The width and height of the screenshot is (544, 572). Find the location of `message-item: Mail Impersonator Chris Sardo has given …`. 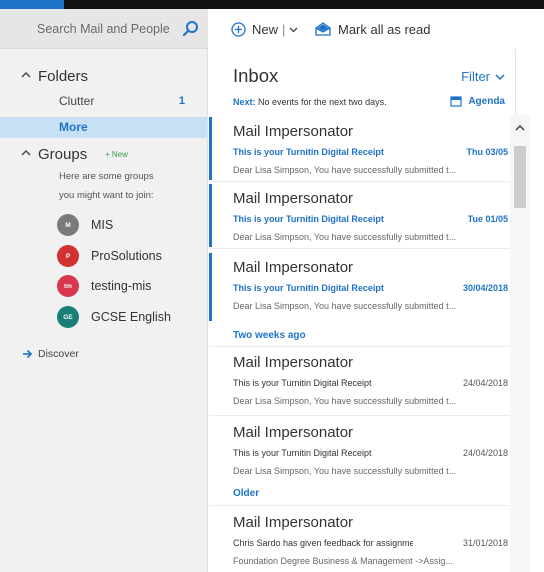

message-item: Mail Impersonator Chris Sardo has given … is located at coordinates (362, 540).